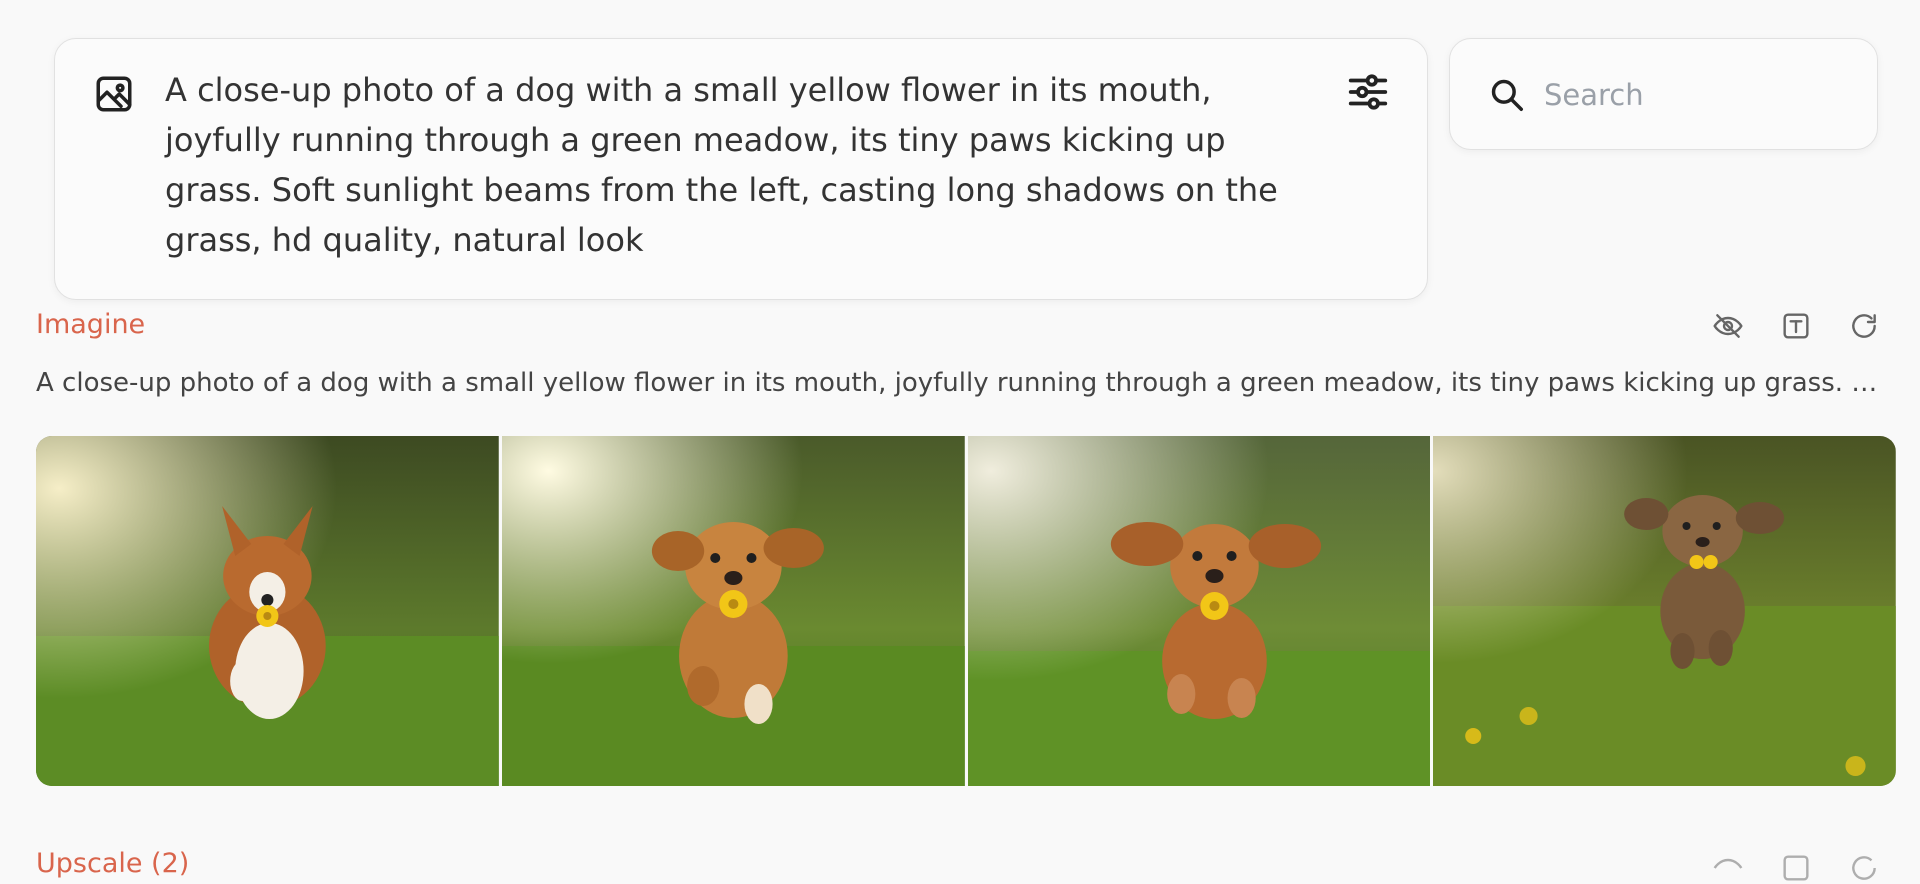 This screenshot has width=1920, height=884. Describe the element at coordinates (1368, 92) in the screenshot. I see `sliders-icon` at that location.